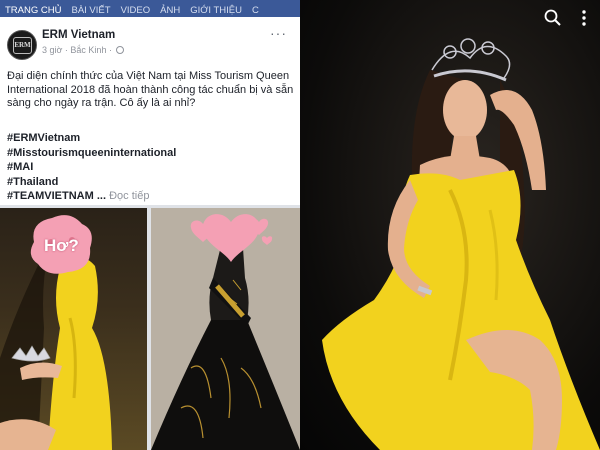 The width and height of the screenshot is (600, 450). I want to click on page-tab-bar: TRANG CHỦ BÀI VIẾT VIDEO ẢNH GIỚI THIỆU C, so click(150, 8).